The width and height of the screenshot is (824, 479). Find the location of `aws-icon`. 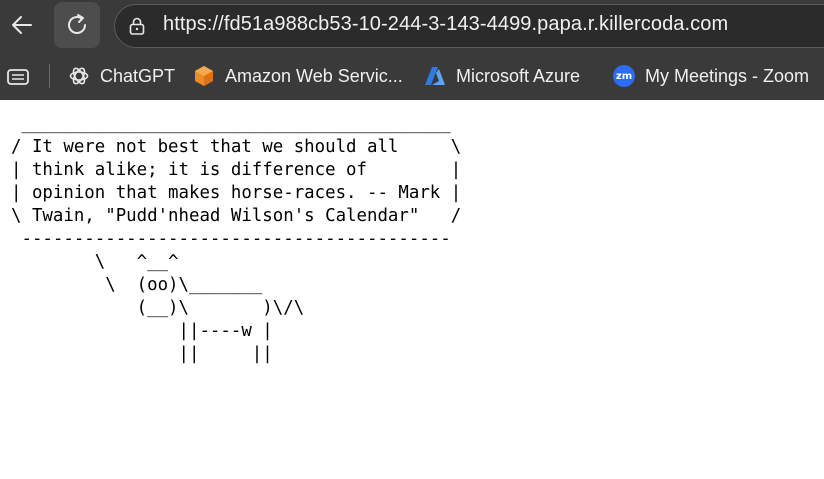

aws-icon is located at coordinates (204, 76).